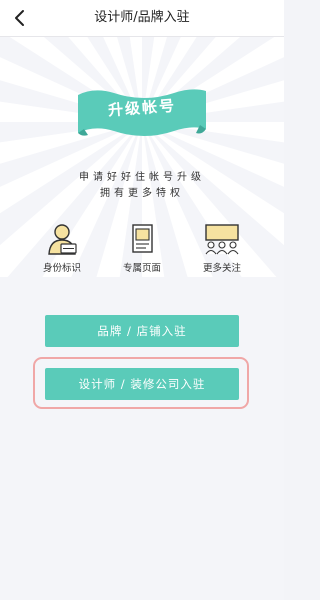 Image resolution: width=320 pixels, height=600 pixels. What do you see at coordinates (141, 268) in the screenshot?
I see `feature-page-label: 专属页面` at bounding box center [141, 268].